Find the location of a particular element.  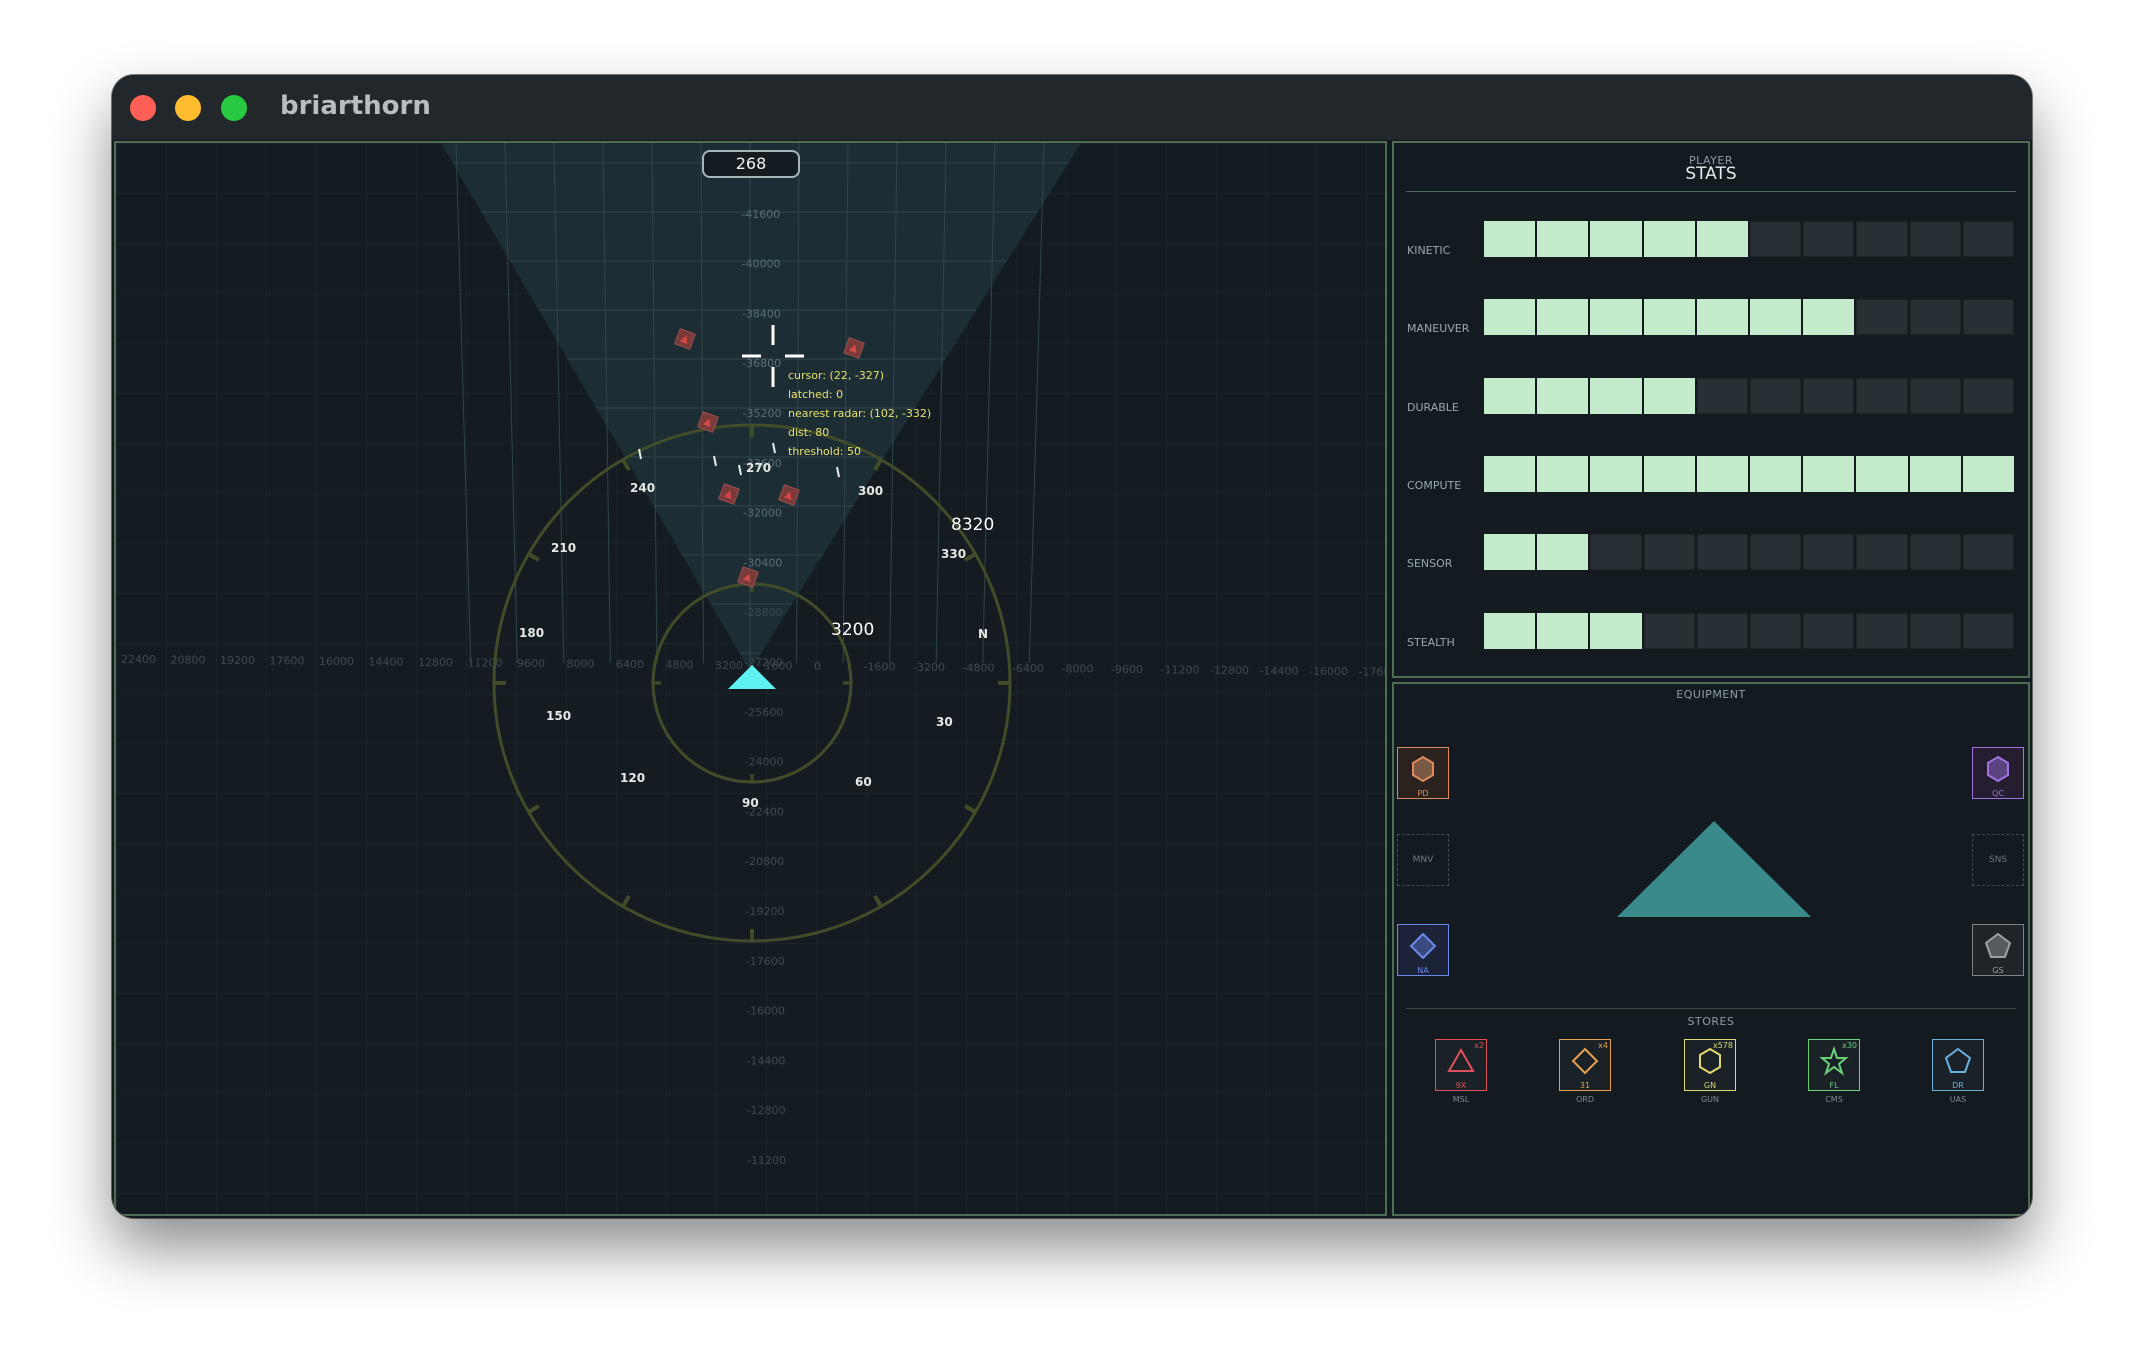

close-button is located at coordinates (143, 108).